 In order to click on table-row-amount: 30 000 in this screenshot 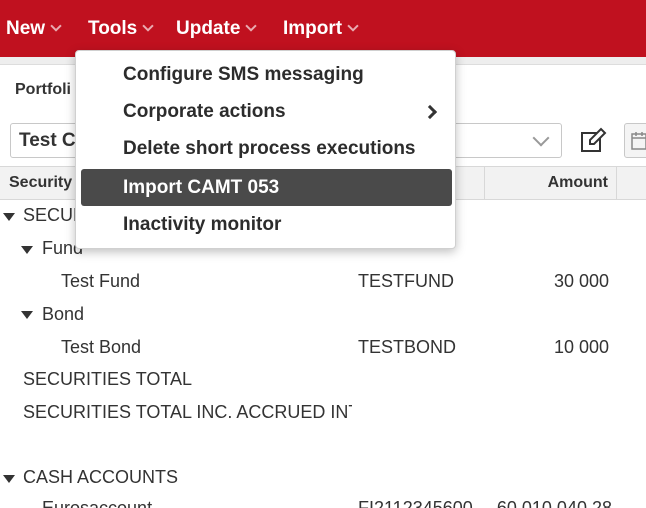, I will do `click(581, 281)`.